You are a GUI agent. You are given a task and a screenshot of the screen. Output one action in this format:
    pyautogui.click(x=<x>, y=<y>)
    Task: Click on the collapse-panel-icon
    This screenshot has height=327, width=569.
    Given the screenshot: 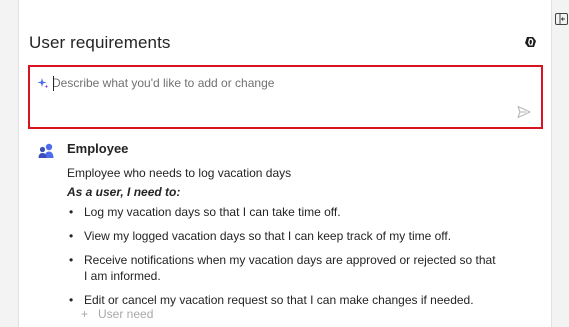 What is the action you would take?
    pyautogui.click(x=561, y=19)
    